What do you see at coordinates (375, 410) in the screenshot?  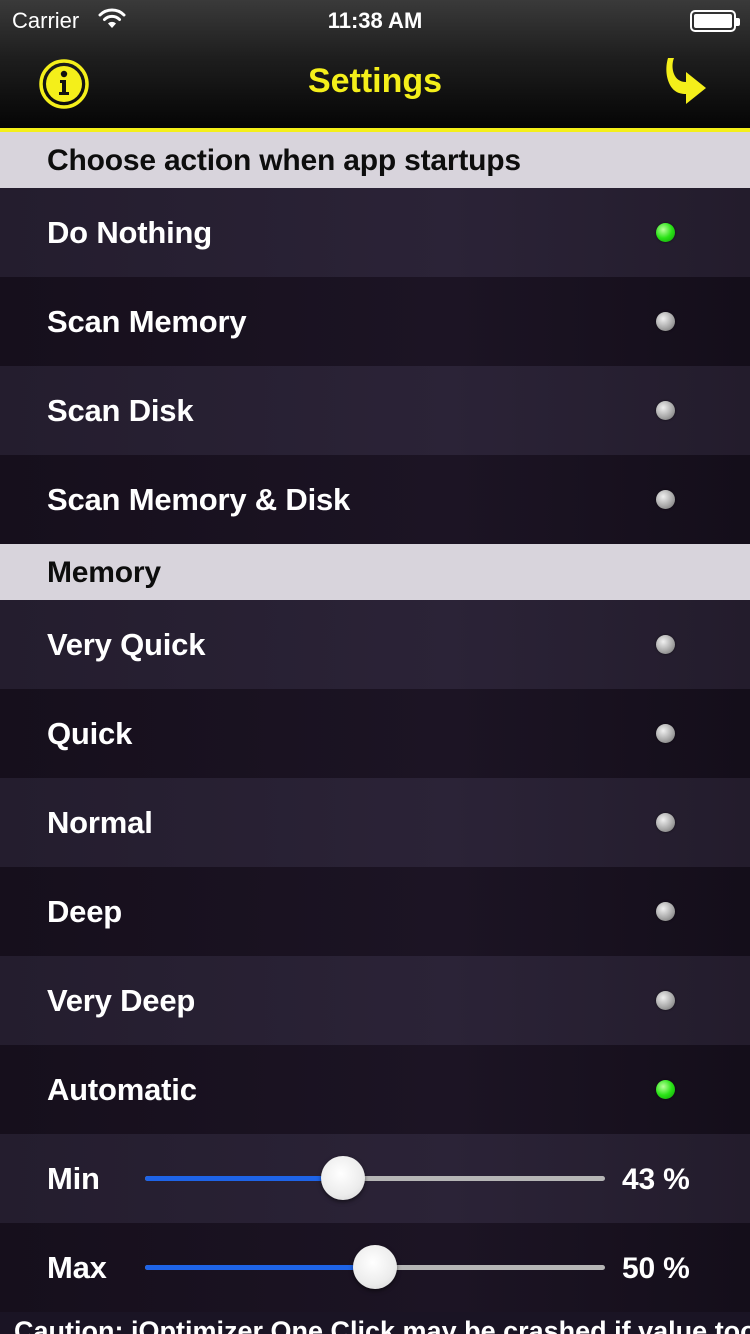 I see `option-scan-disk: Scan Disk` at bounding box center [375, 410].